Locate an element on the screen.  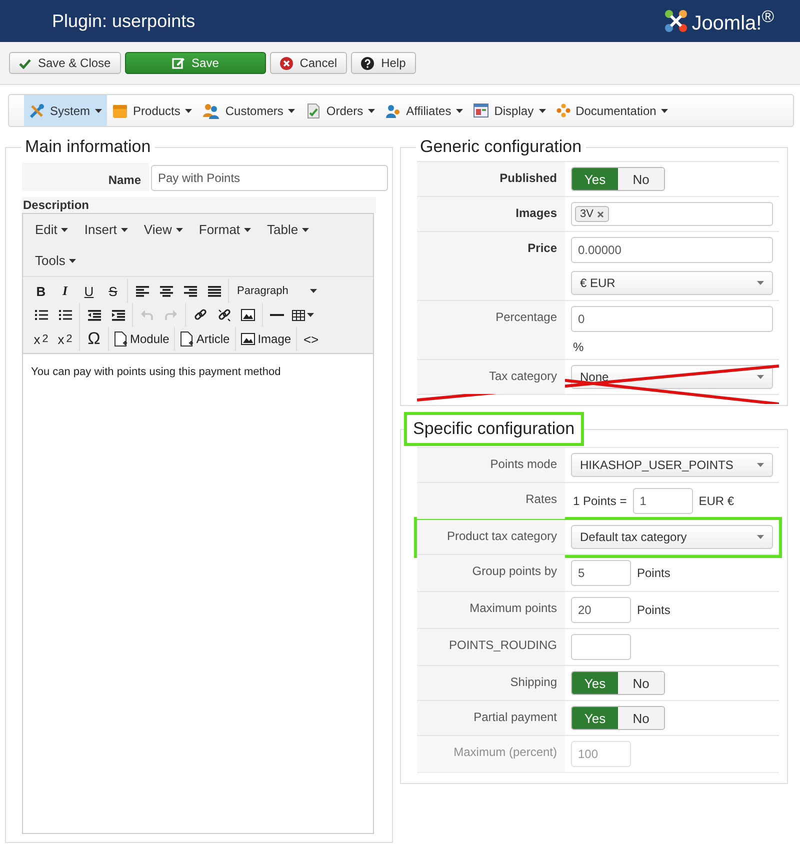
text-input: 20 is located at coordinates (601, 610).